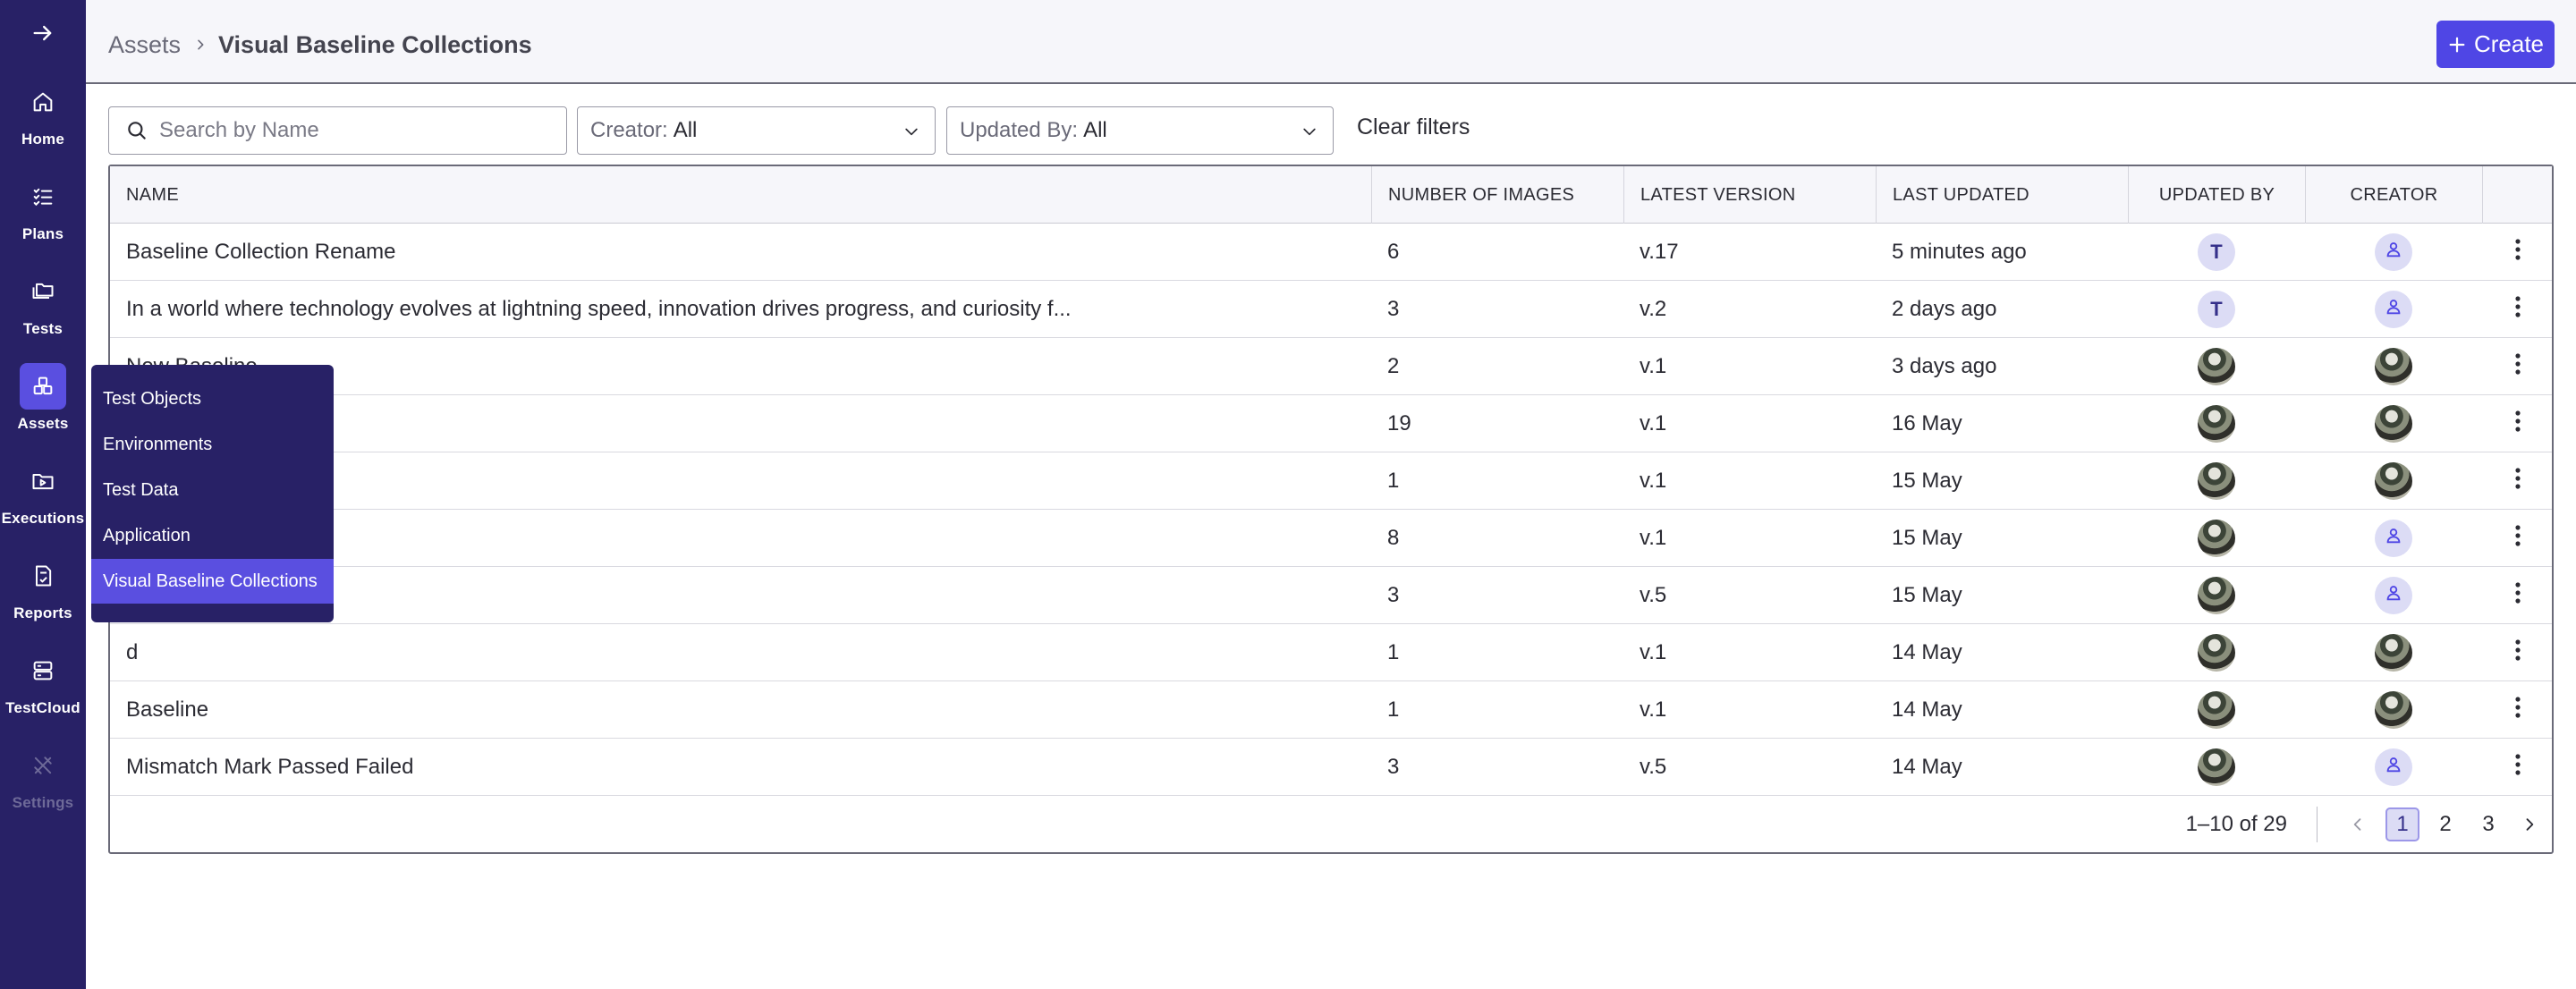  I want to click on sidebar-item-reports: Reports, so click(43, 597).